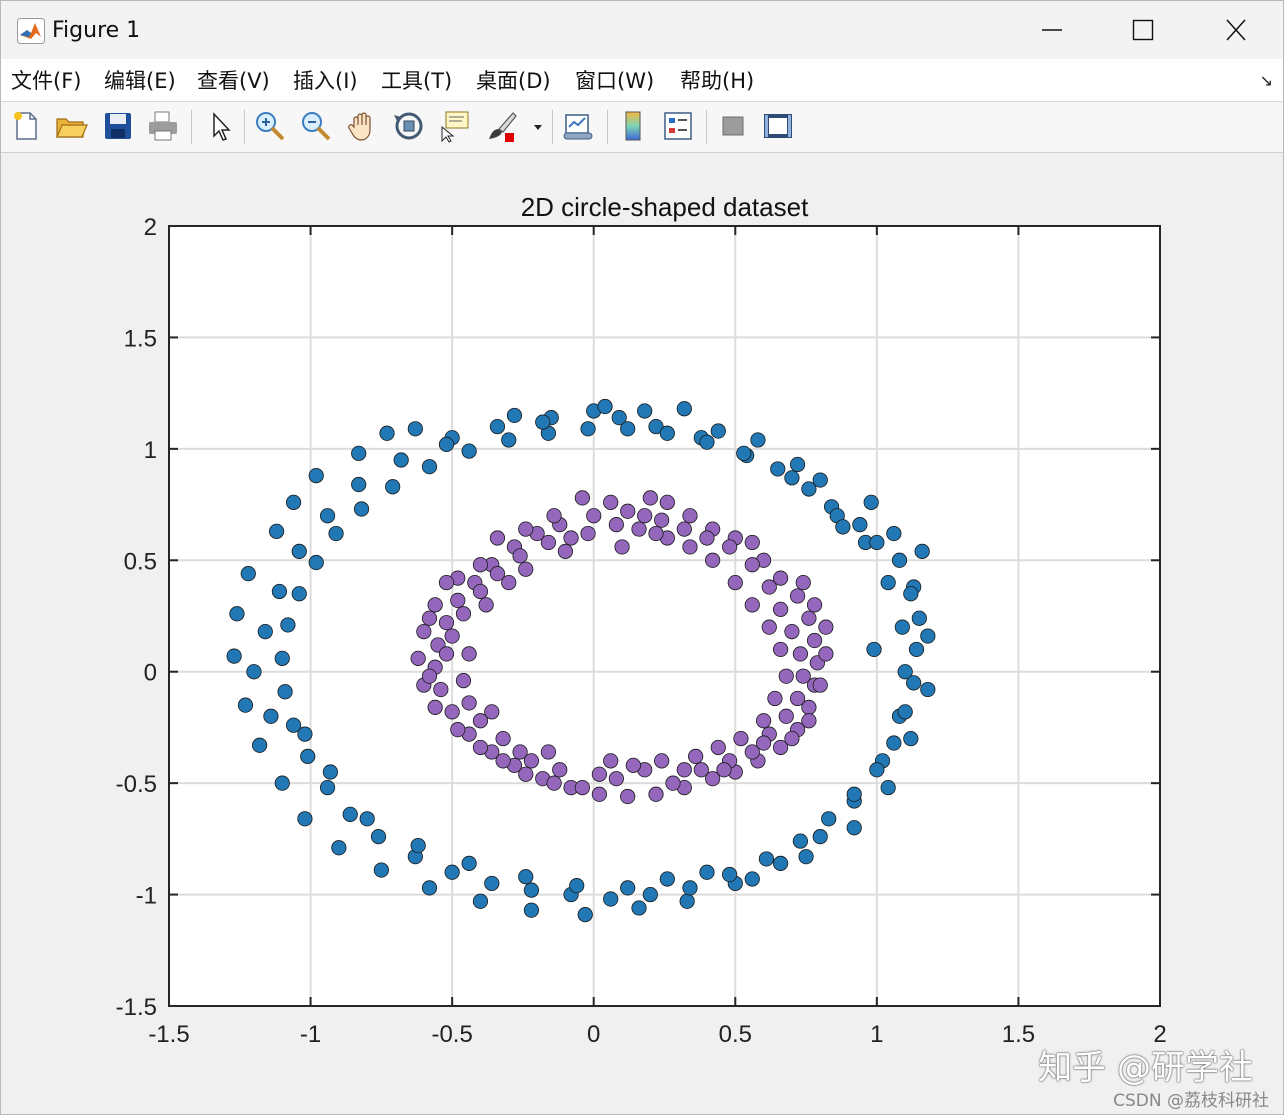 Image resolution: width=1284 pixels, height=1115 pixels. Describe the element at coordinates (31, 31) in the screenshot. I see `matlab-logo-icon` at that location.